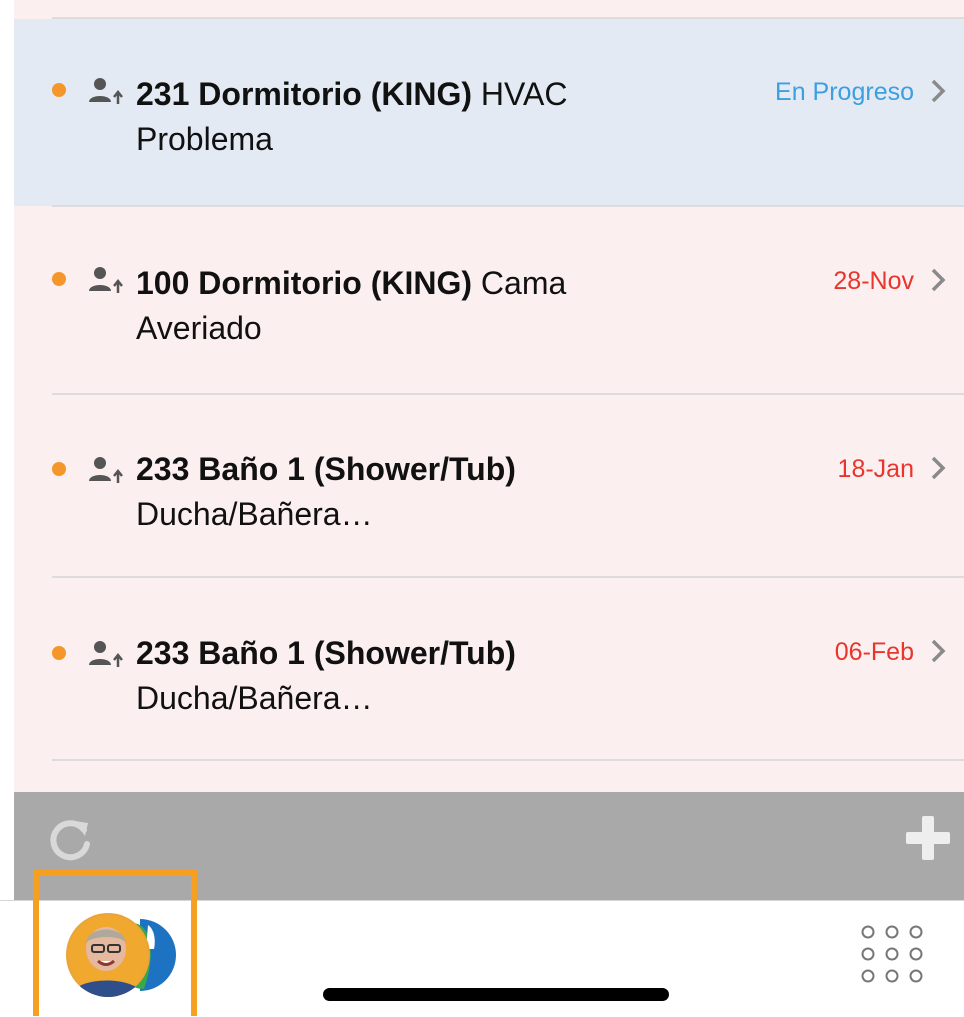  What do you see at coordinates (873, 281) in the screenshot?
I see `due-date: 28-Nov` at bounding box center [873, 281].